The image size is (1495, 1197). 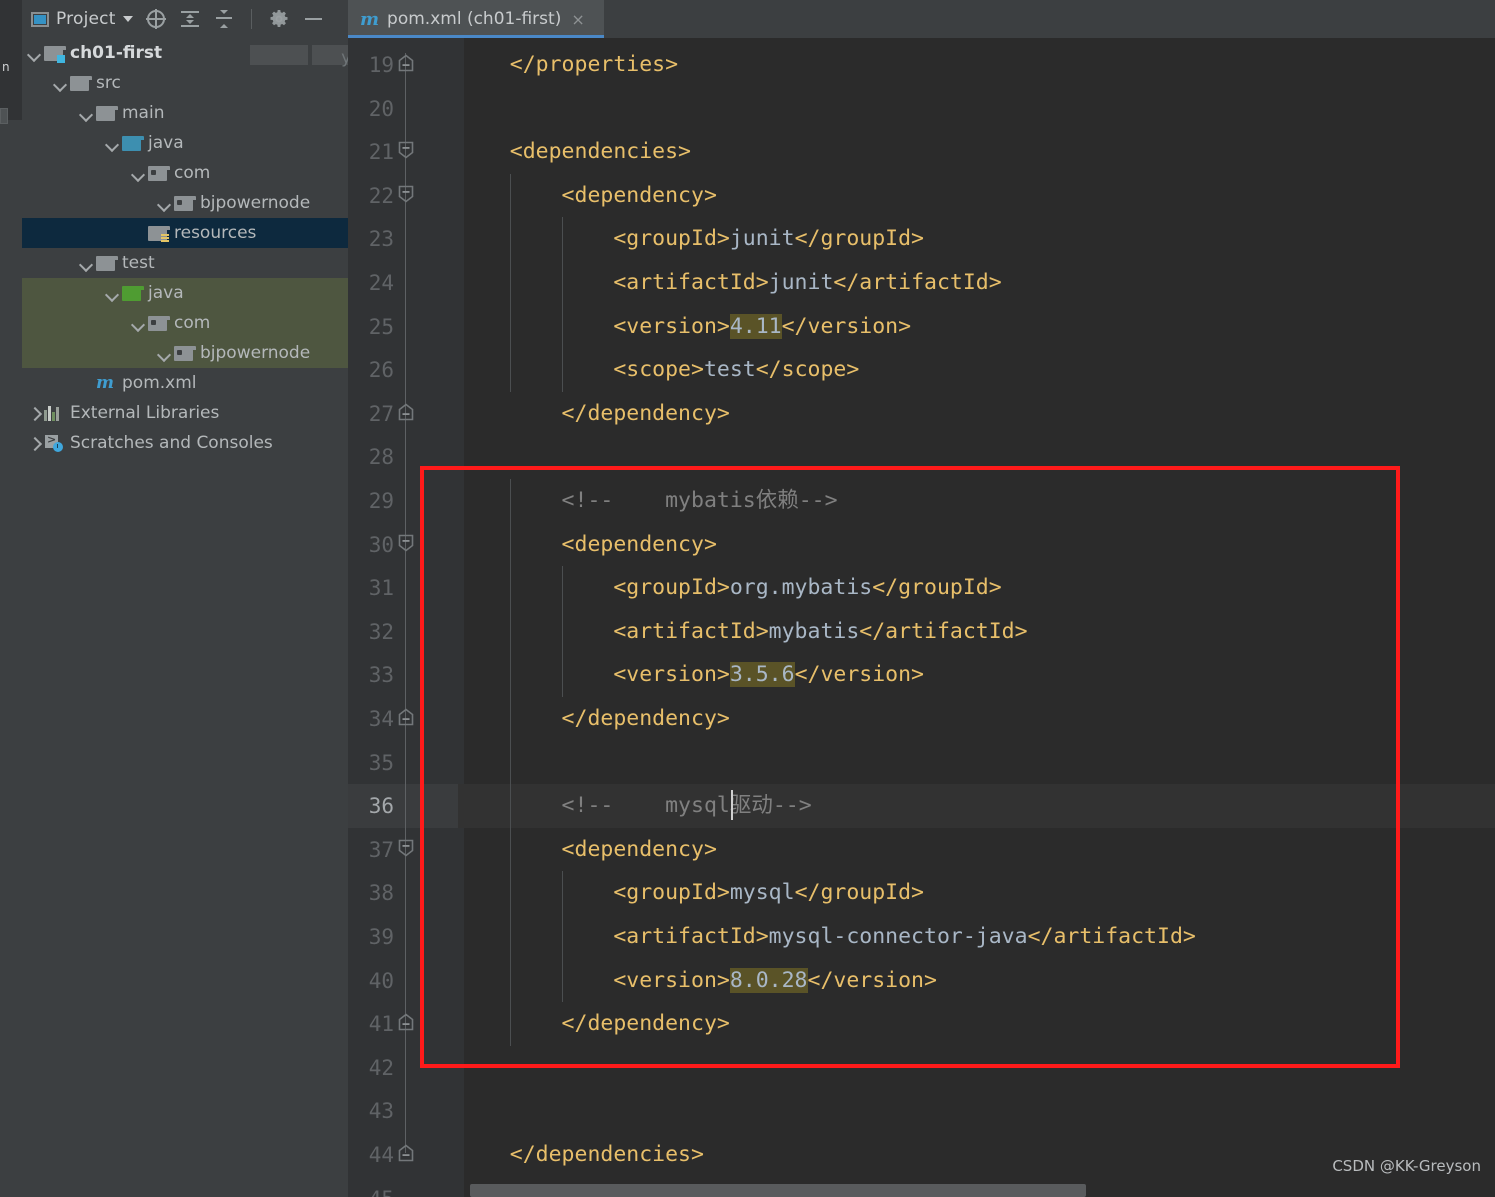 I want to click on code-line-42: 42, so click(x=921, y=1068).